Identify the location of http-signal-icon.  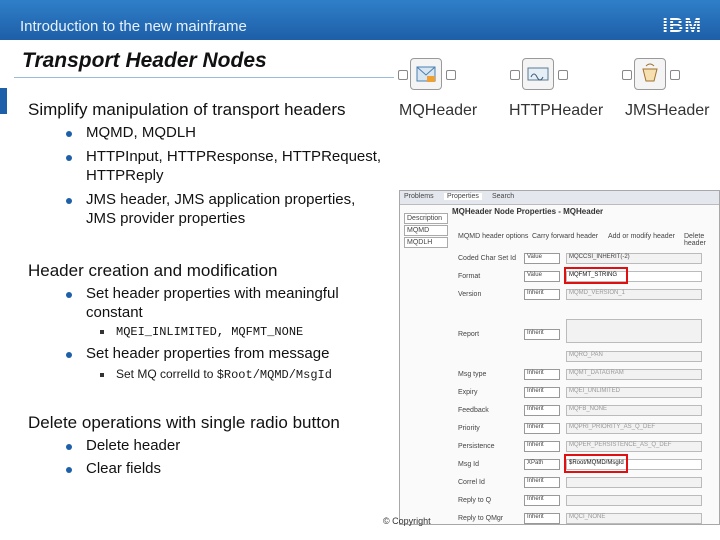
(538, 74).